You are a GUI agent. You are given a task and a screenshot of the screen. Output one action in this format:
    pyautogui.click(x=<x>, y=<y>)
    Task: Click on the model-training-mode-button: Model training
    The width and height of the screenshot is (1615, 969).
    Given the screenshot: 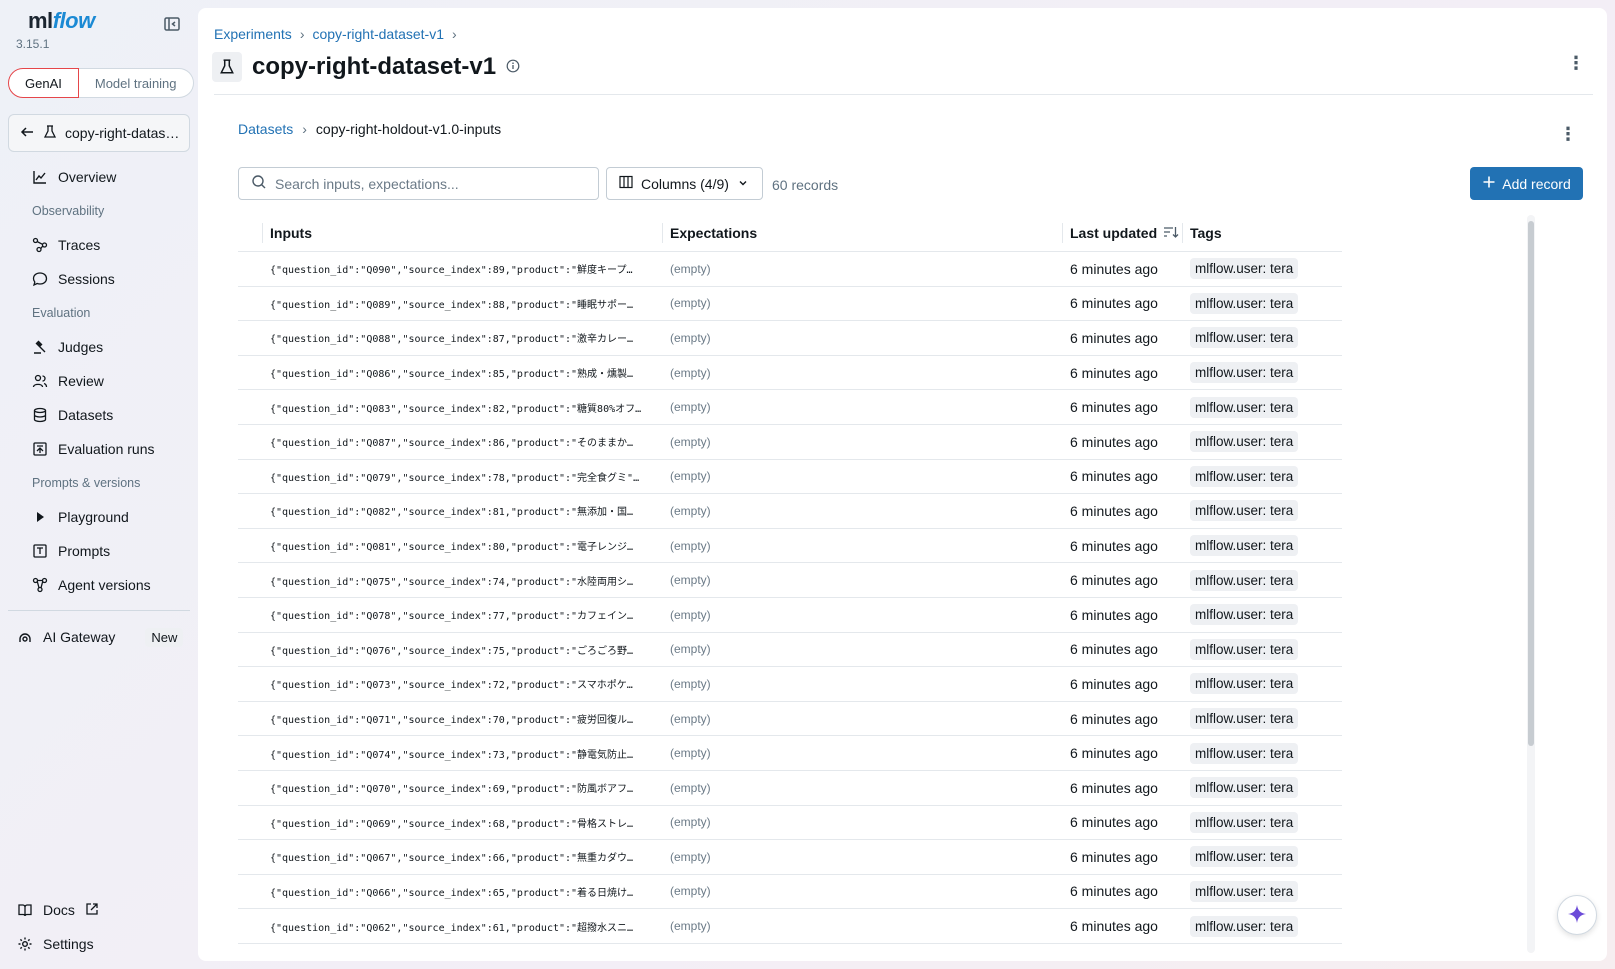 What is the action you would take?
    pyautogui.click(x=136, y=83)
    